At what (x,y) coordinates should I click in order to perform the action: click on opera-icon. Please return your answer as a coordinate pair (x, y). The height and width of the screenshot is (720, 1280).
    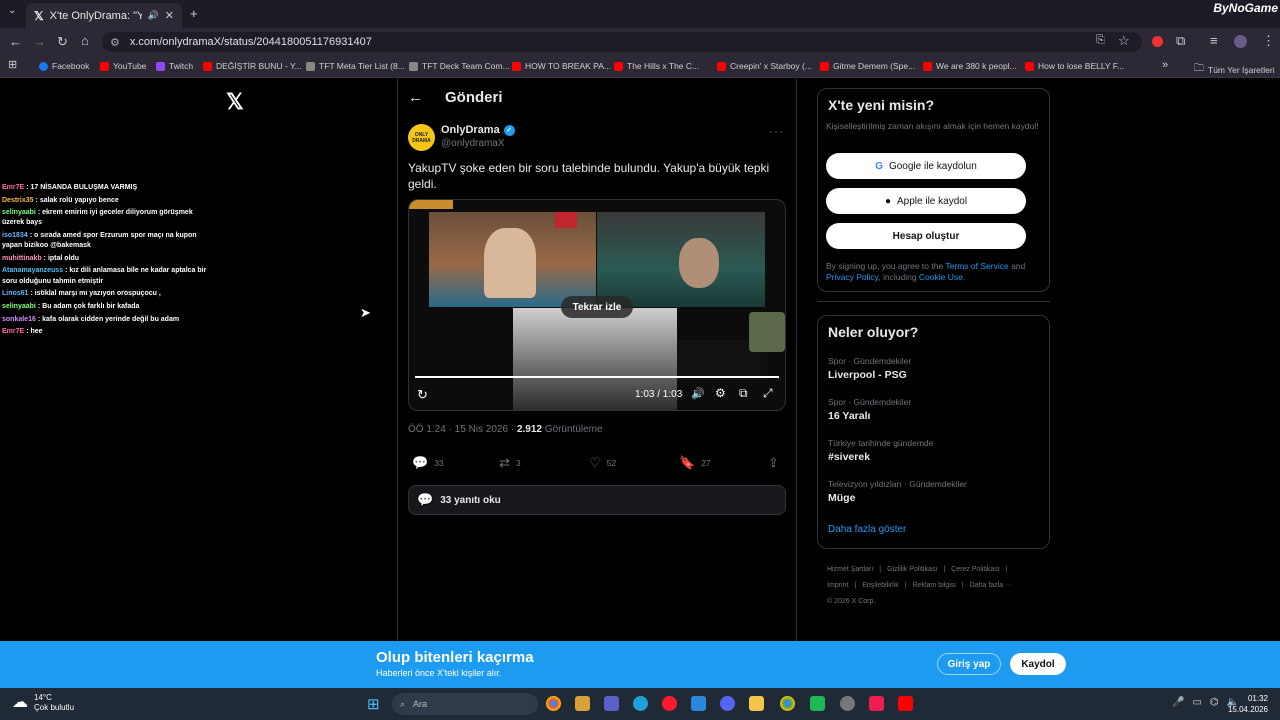
    Looking at the image, I should click on (669, 703).